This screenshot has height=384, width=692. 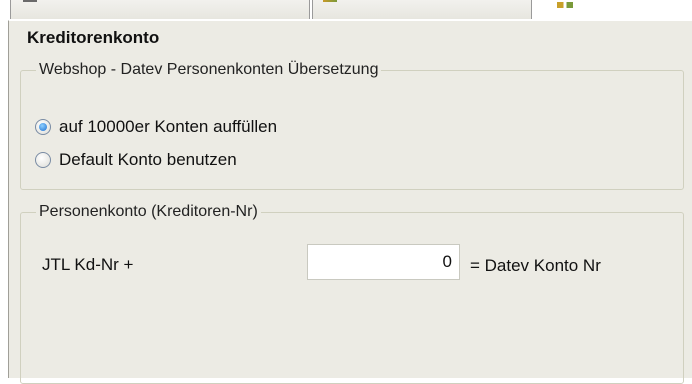 I want to click on radio-label-default: Default Konto benutzen, so click(x=148, y=159).